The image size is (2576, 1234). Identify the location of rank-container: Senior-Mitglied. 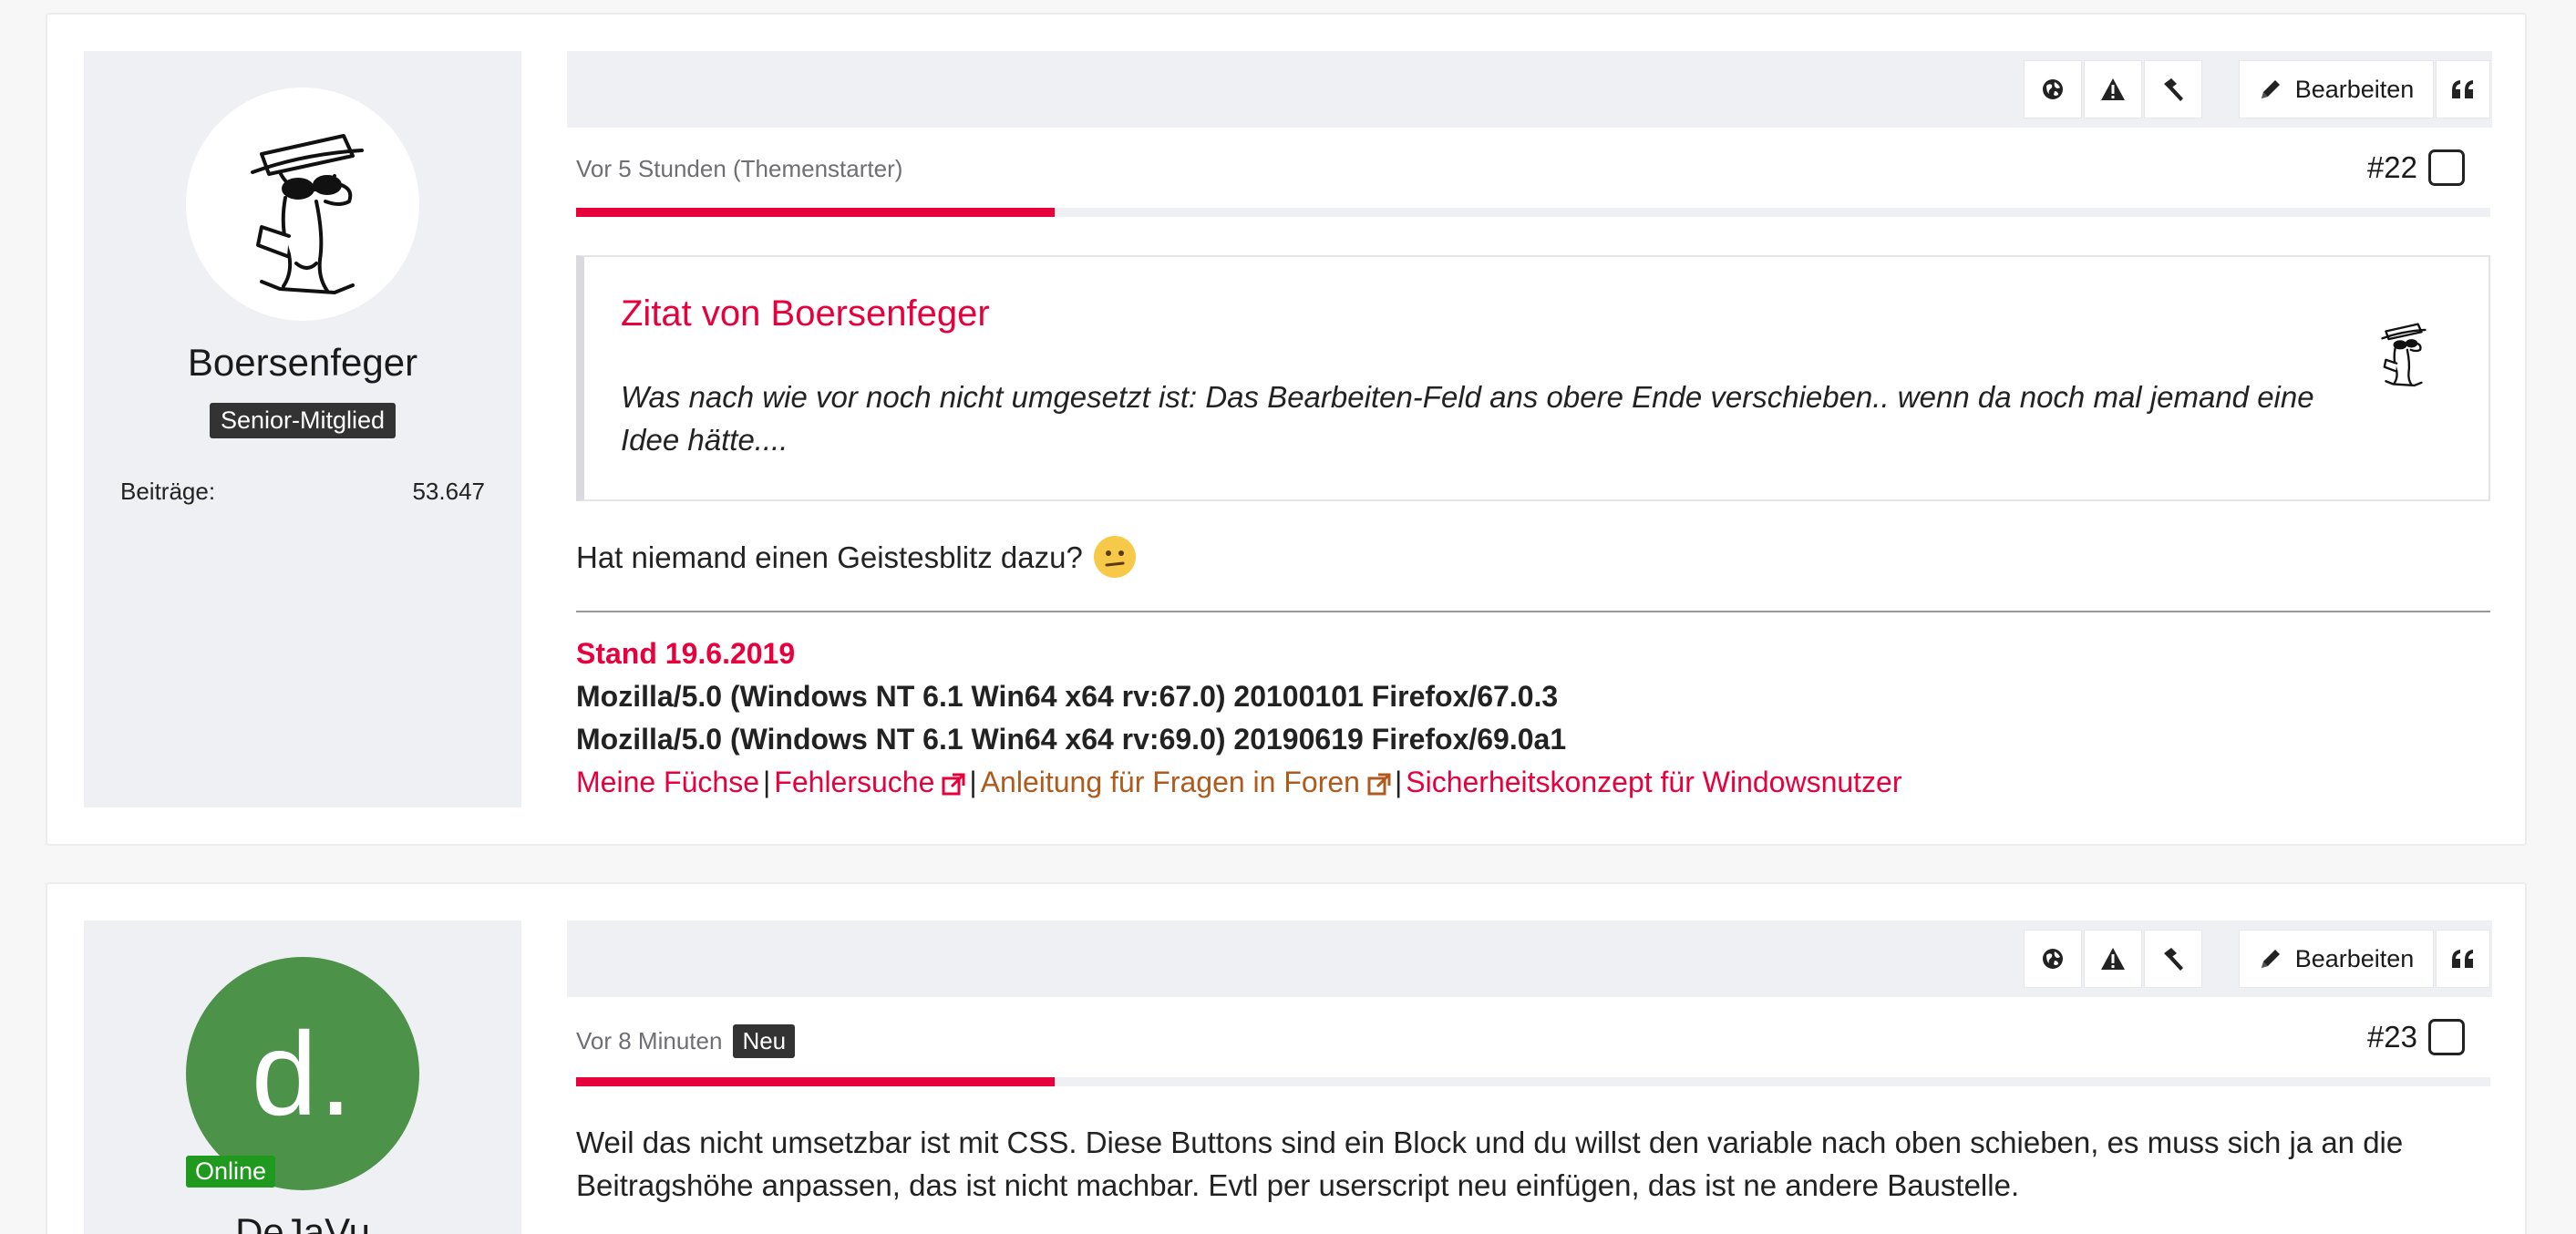
(302, 421).